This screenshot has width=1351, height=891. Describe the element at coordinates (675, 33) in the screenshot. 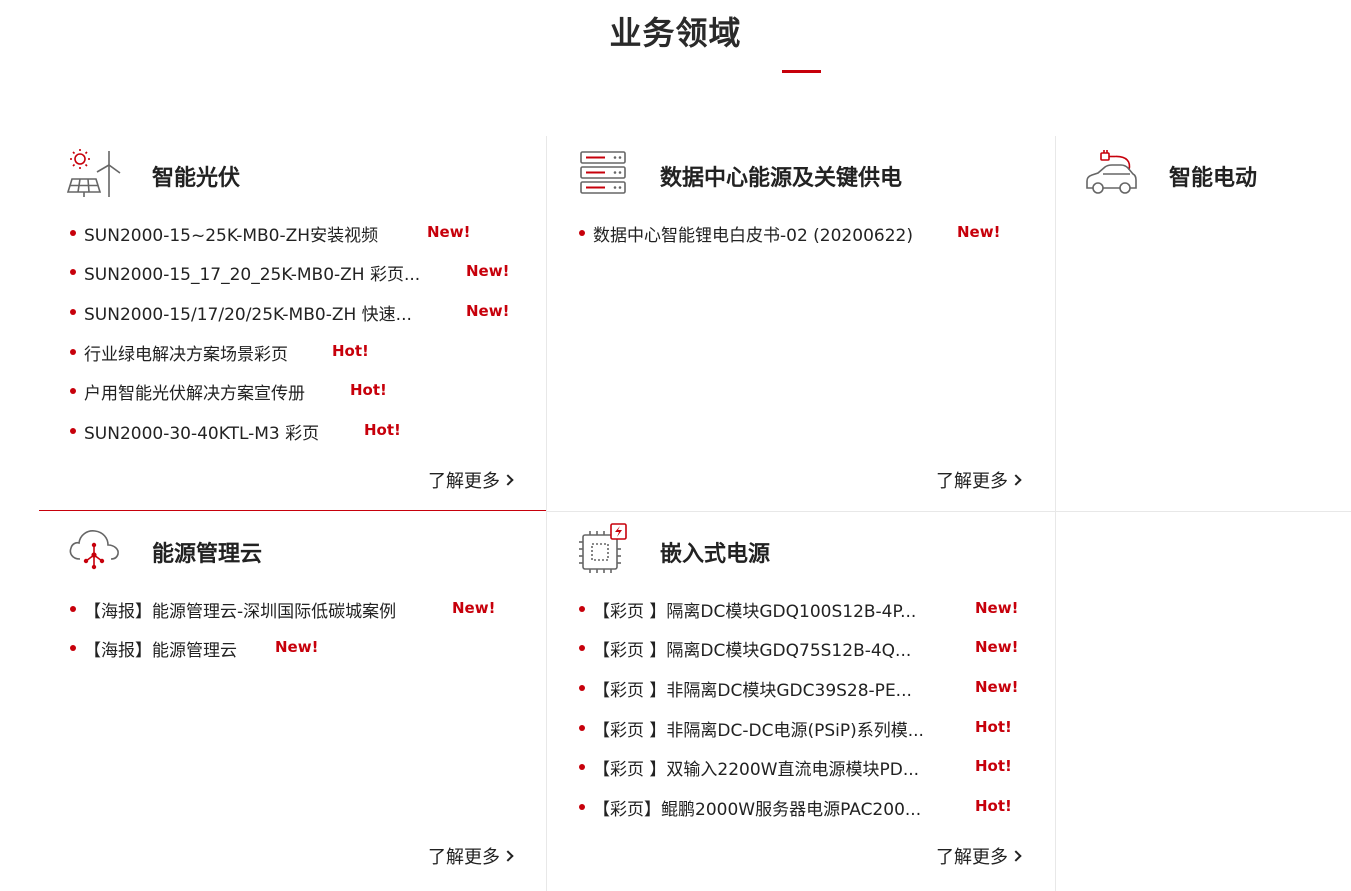

I see `page-title: 业务领域` at that location.